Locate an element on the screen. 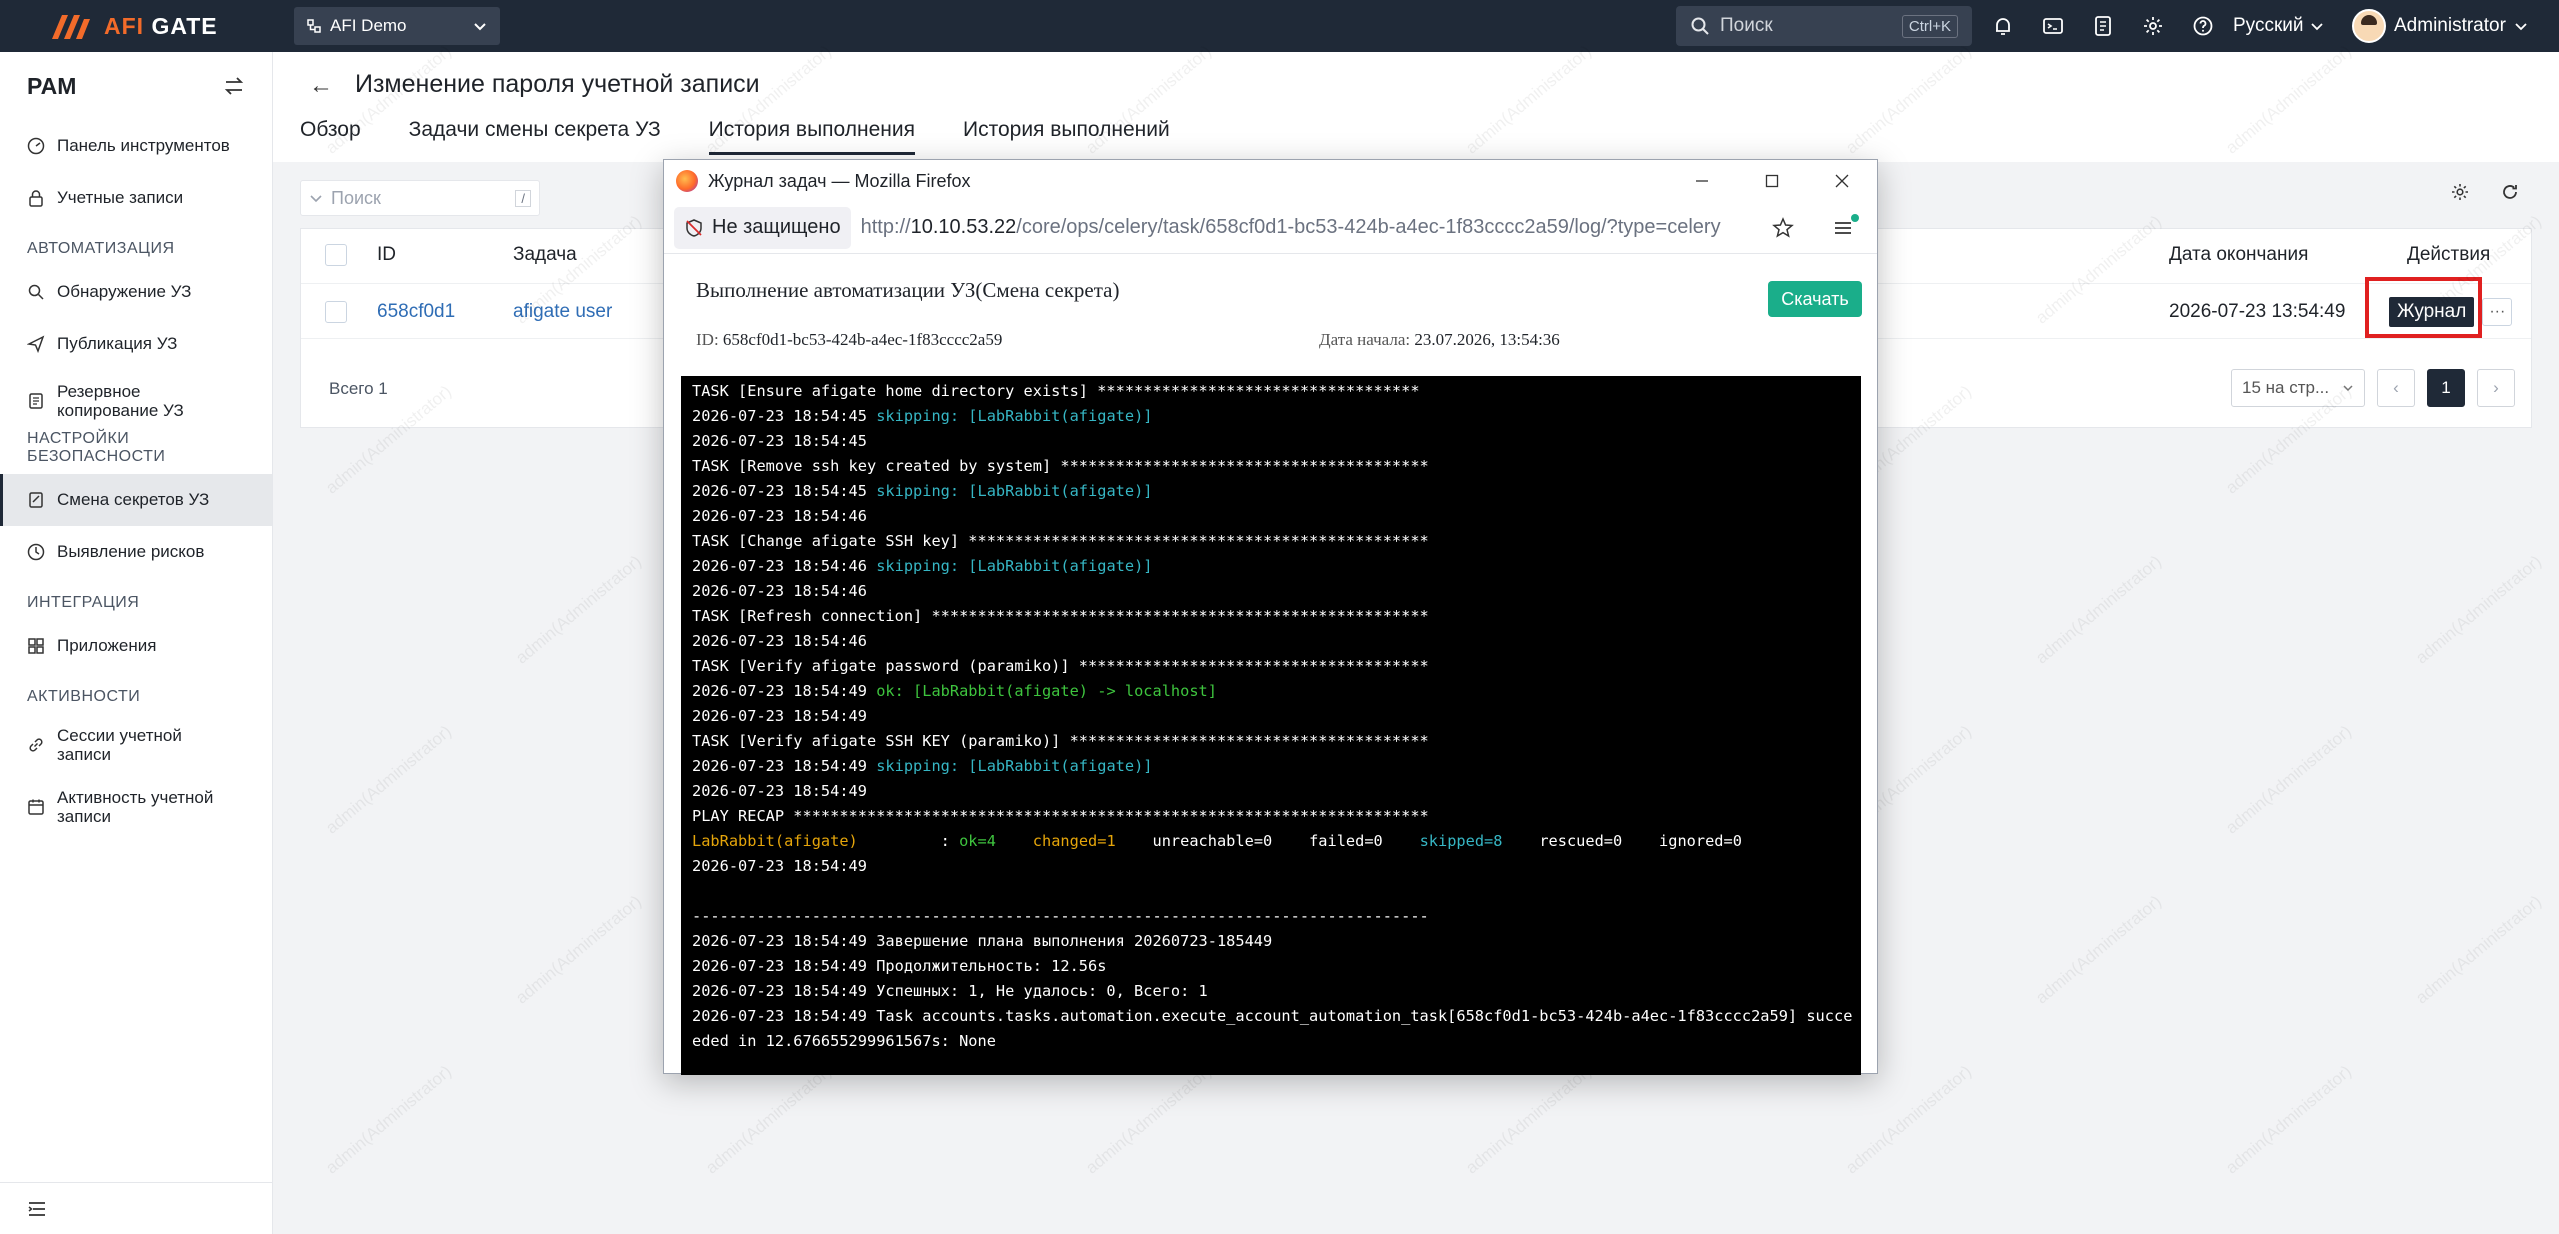 Image resolution: width=2559 pixels, height=1234 pixels. start-date: Дата начала: 23.07.2026, 13:54:36 is located at coordinates (1439, 339).